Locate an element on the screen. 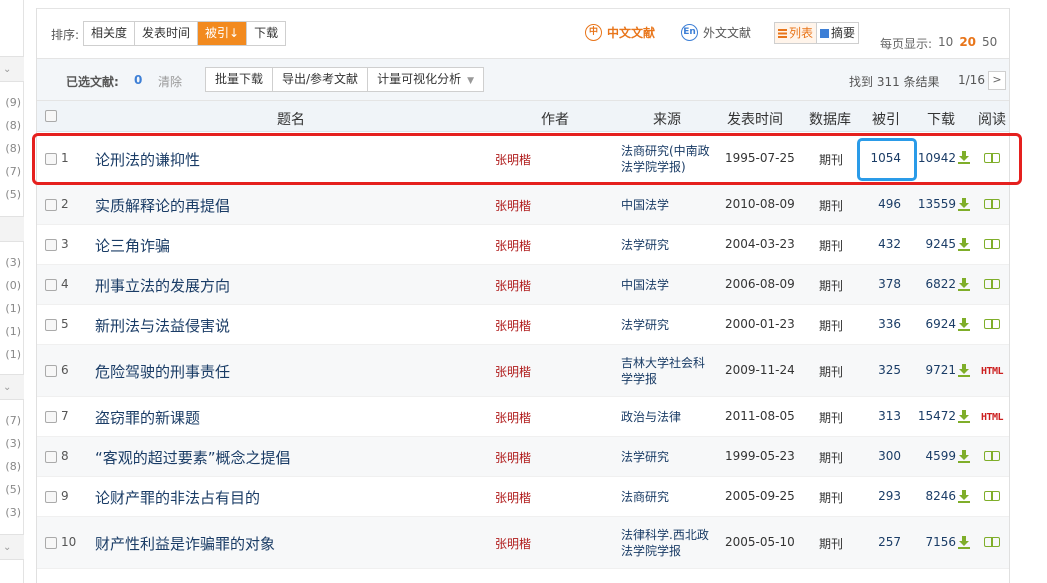 This screenshot has height=583, width=1047. visual-analysis-dropdown: 计量可视化分析 ▼ is located at coordinates (425, 79).